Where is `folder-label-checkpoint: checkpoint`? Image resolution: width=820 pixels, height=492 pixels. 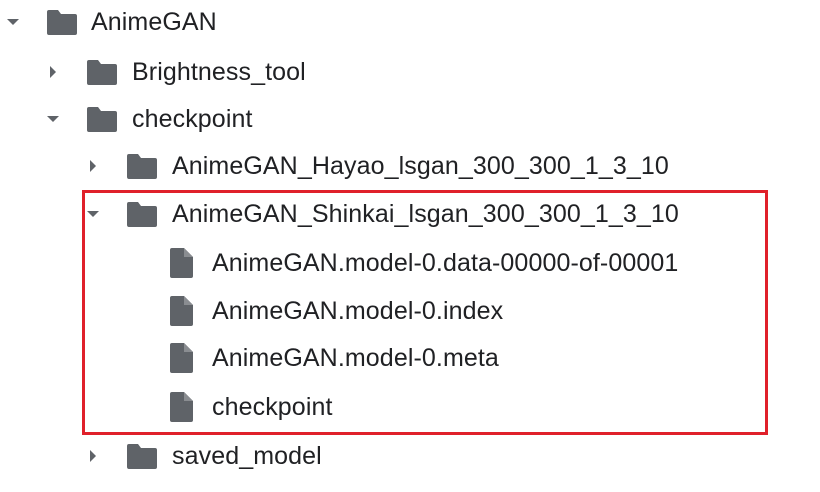
folder-label-checkpoint: checkpoint is located at coordinates (192, 119).